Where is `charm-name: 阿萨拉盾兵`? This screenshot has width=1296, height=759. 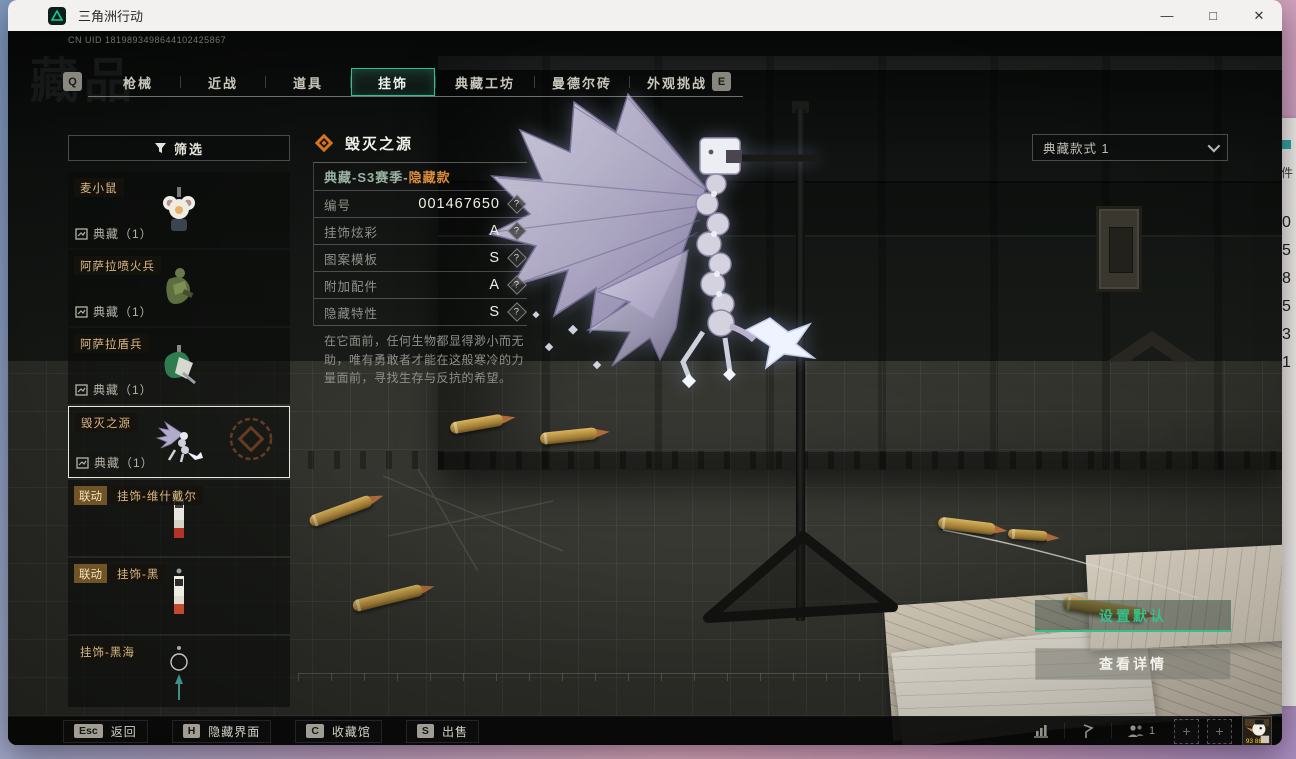
charm-name: 阿萨拉盾兵 is located at coordinates (111, 343).